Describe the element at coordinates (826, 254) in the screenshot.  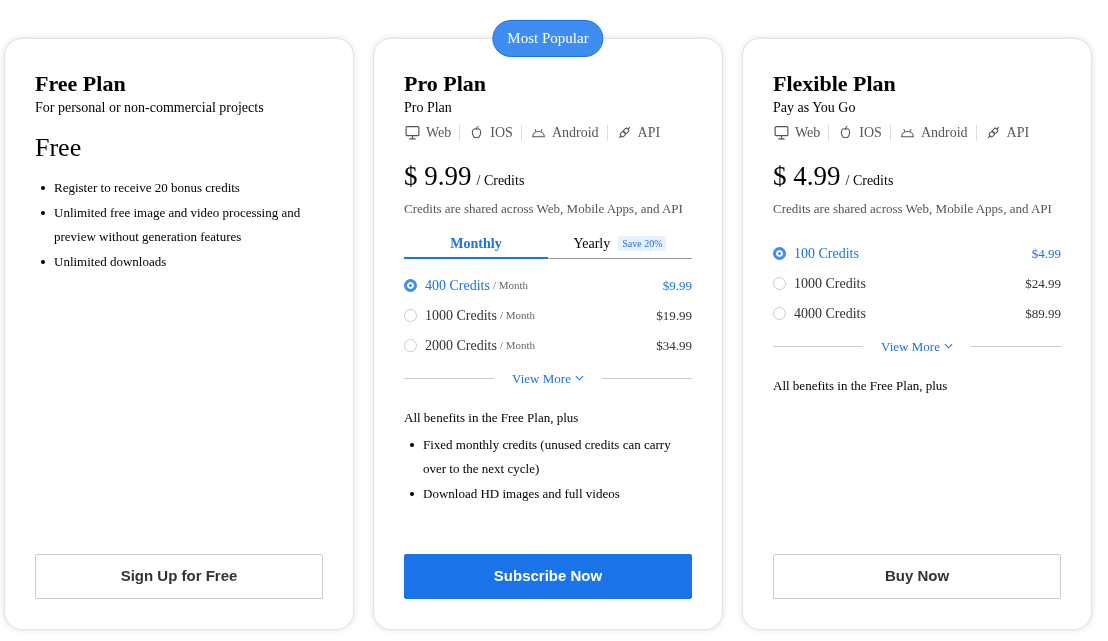
I see `credit-option-label: 100 Credits` at that location.